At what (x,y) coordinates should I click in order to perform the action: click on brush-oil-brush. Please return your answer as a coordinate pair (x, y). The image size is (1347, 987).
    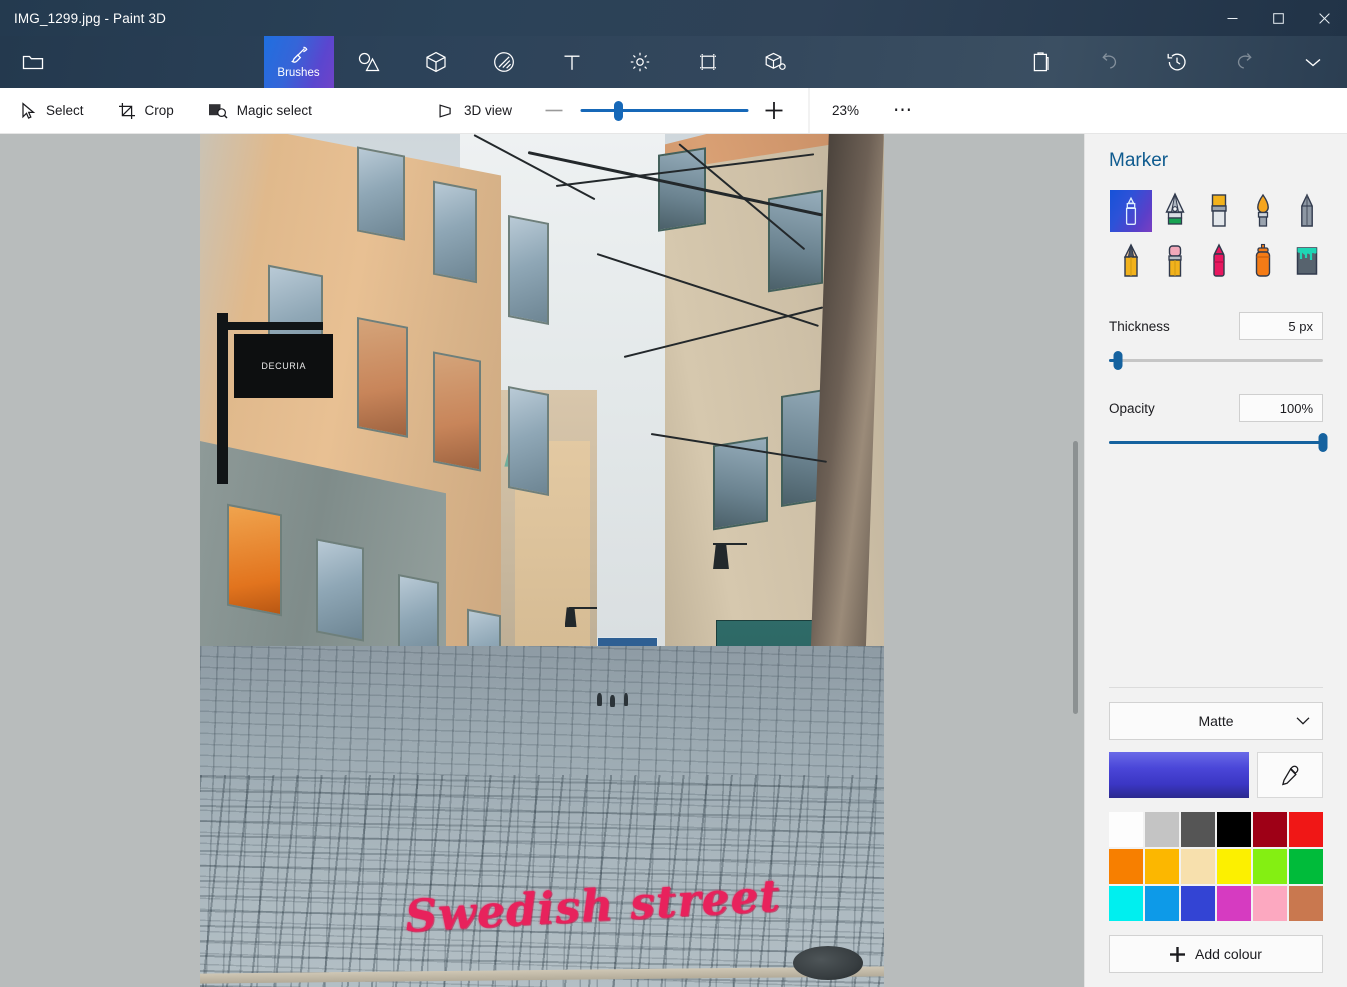
    Looking at the image, I should click on (1219, 211).